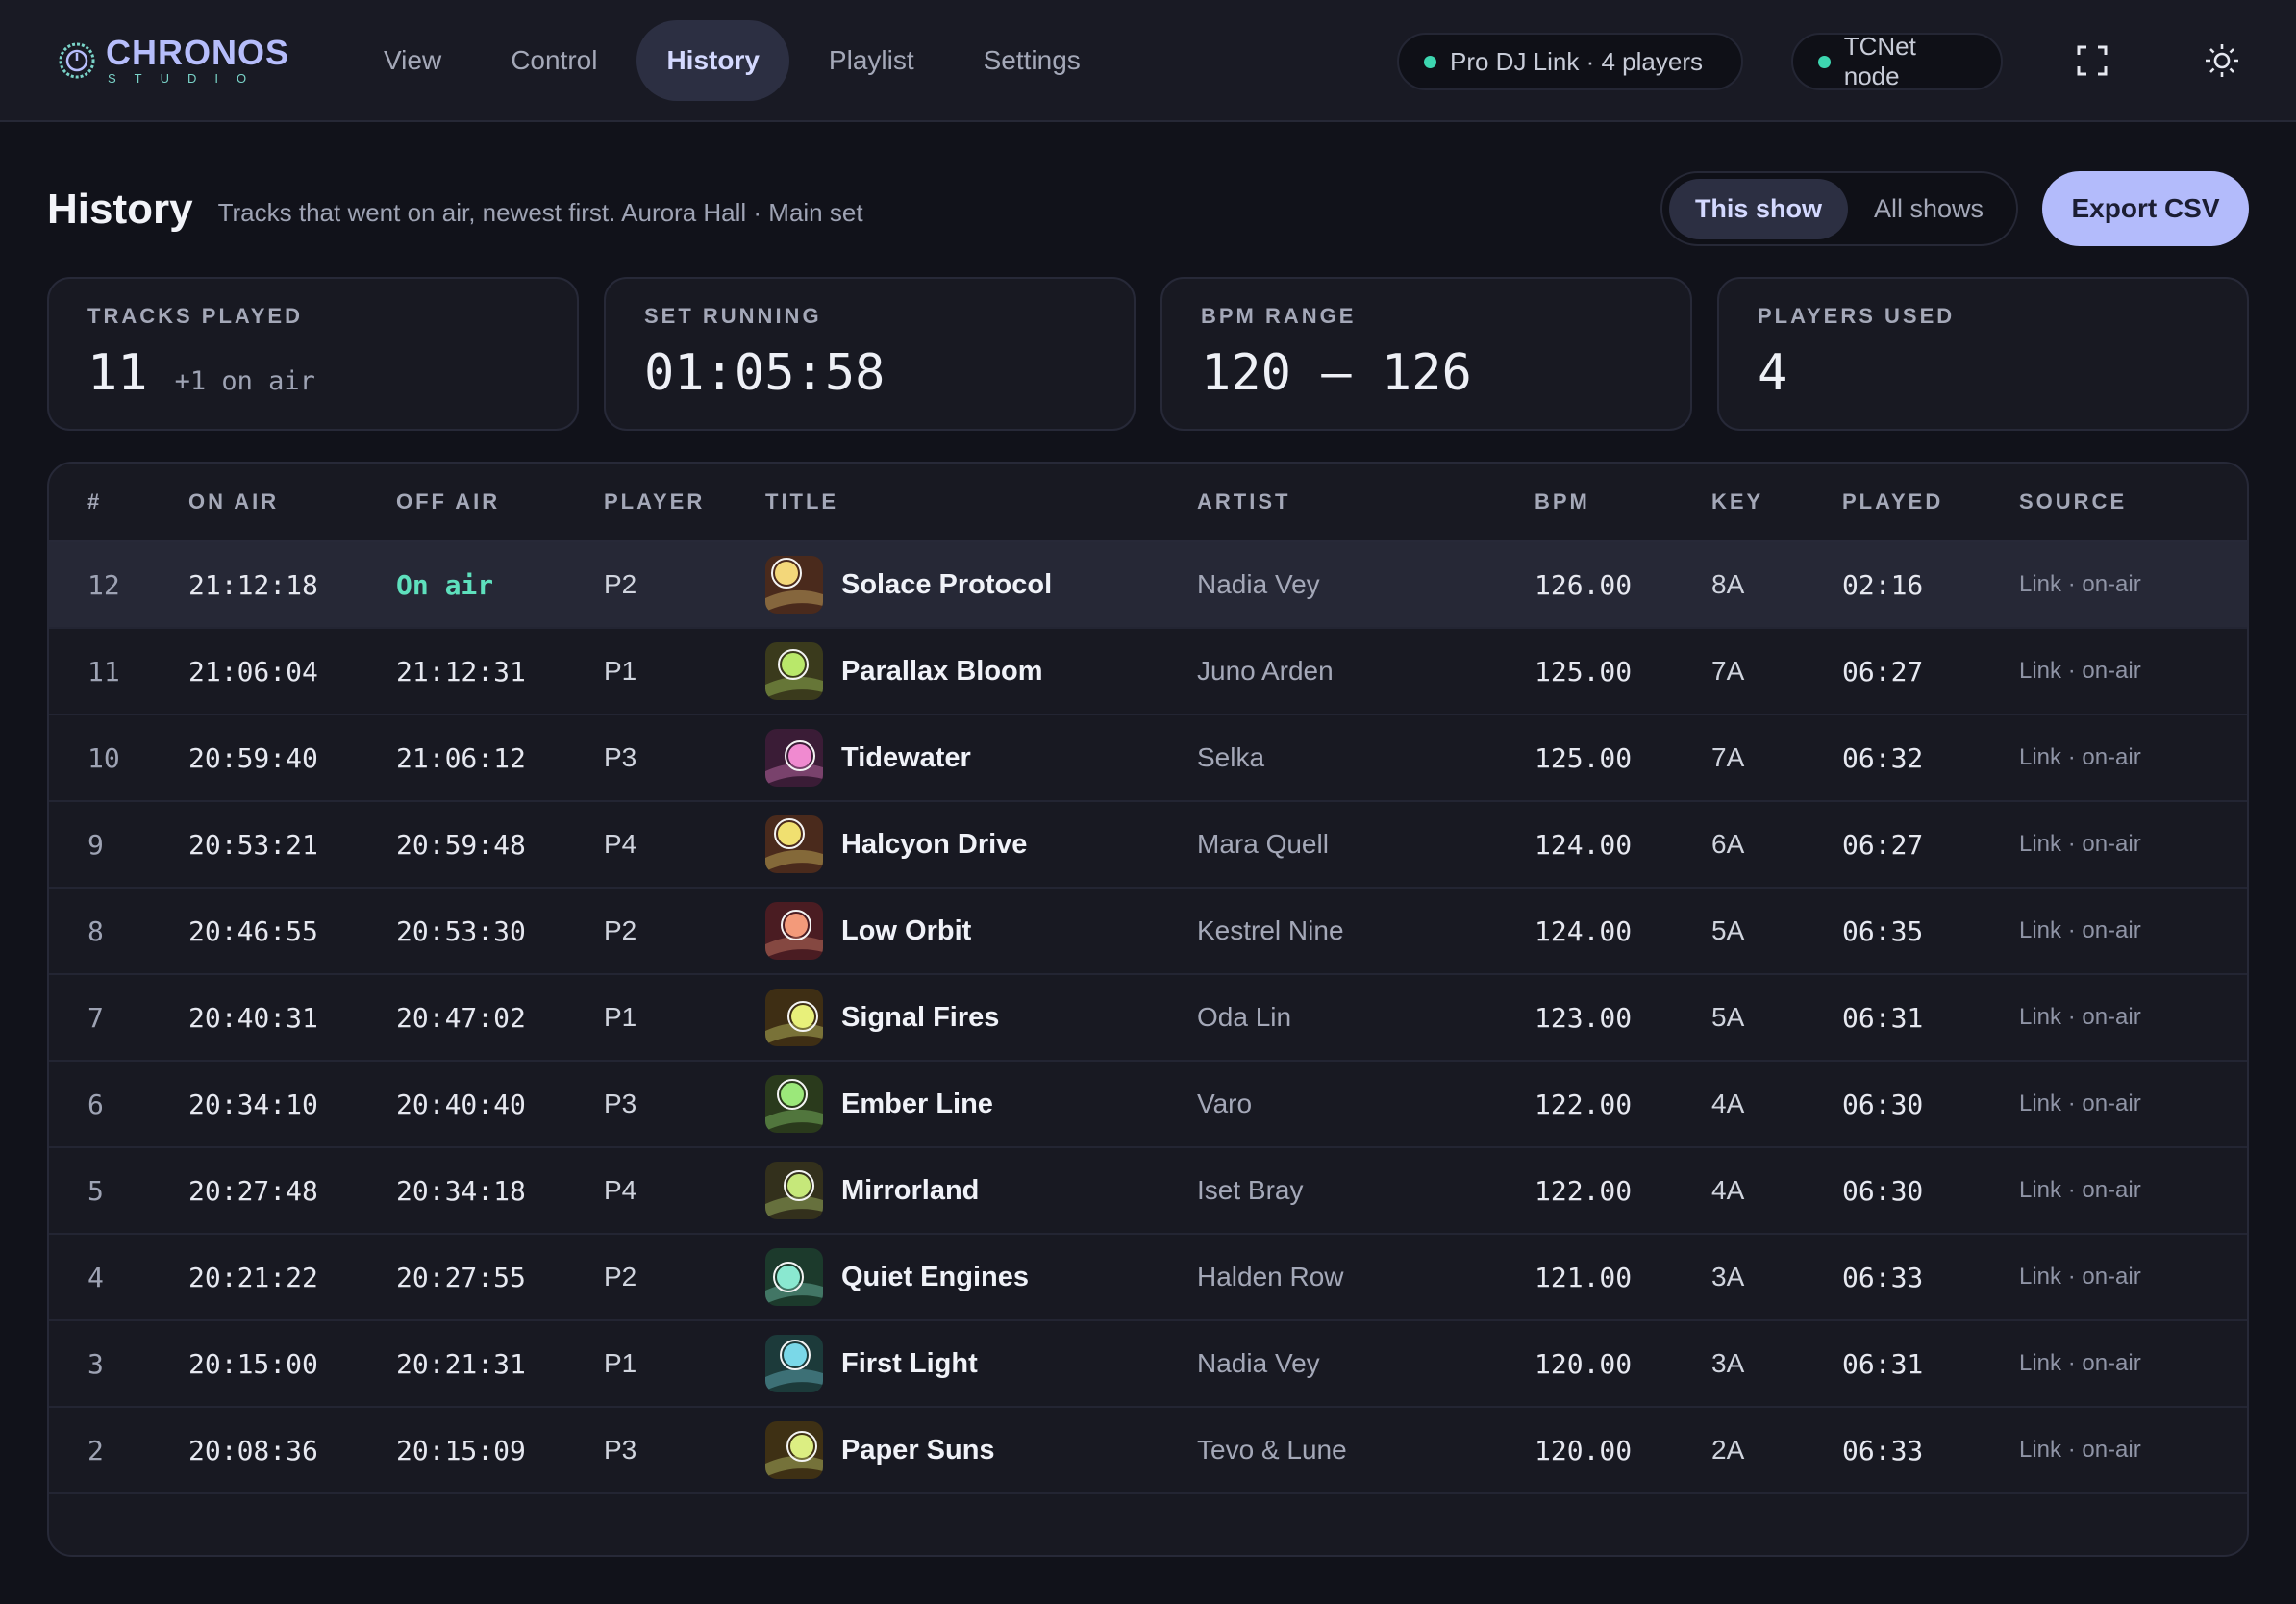 Image resolution: width=2296 pixels, height=1604 pixels. I want to click on all-shows-button: All shows, so click(1928, 209).